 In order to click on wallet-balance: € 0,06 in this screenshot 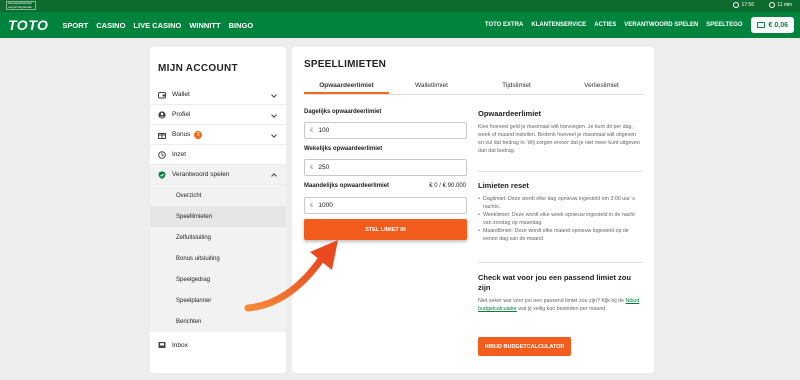, I will do `click(778, 25)`.